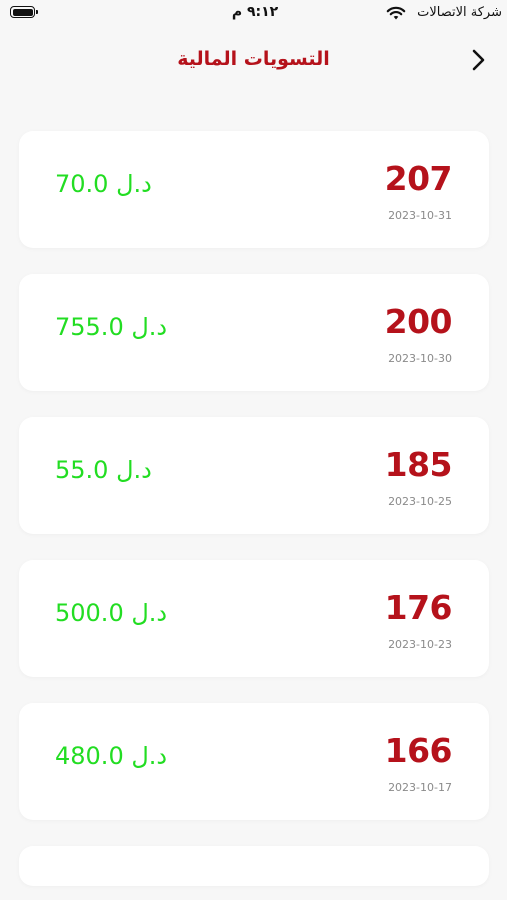 Image resolution: width=507 pixels, height=900 pixels. What do you see at coordinates (254, 618) in the screenshot?
I see `settlement-card: 176 2023-10-23 500.0 د.ل` at bounding box center [254, 618].